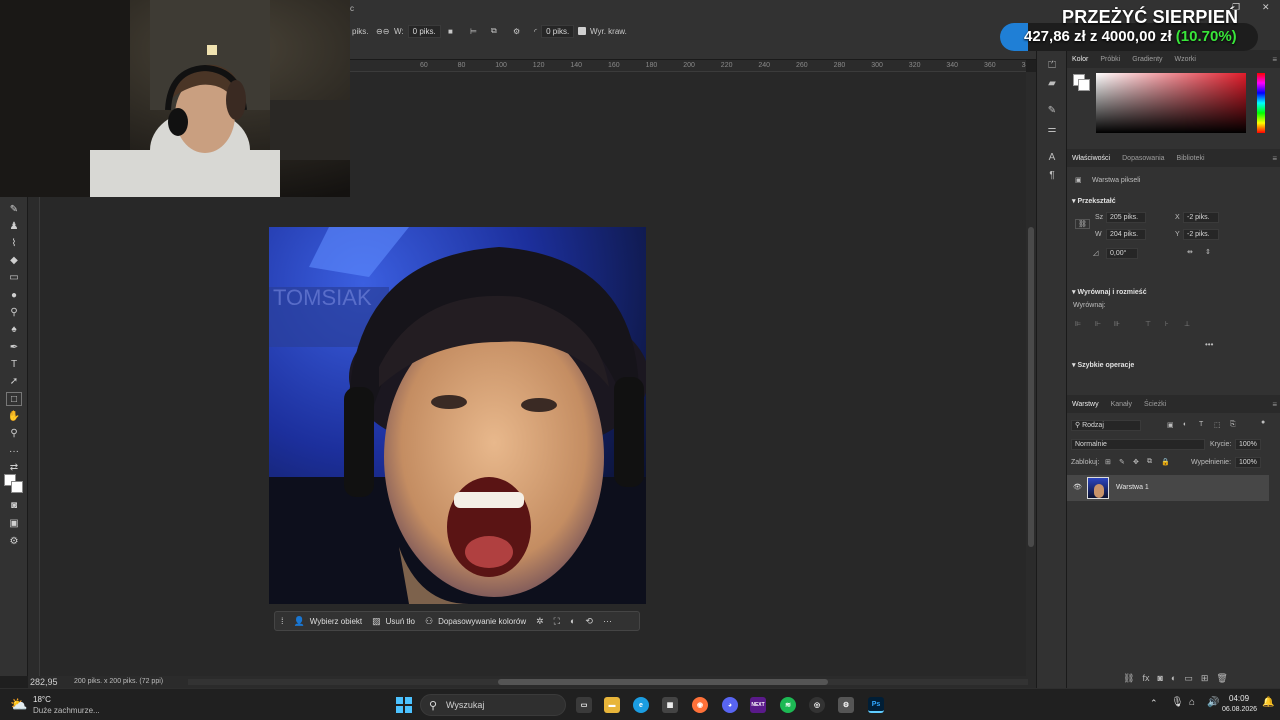  I want to click on tab-paths: Ścieżki, so click(1155, 404).